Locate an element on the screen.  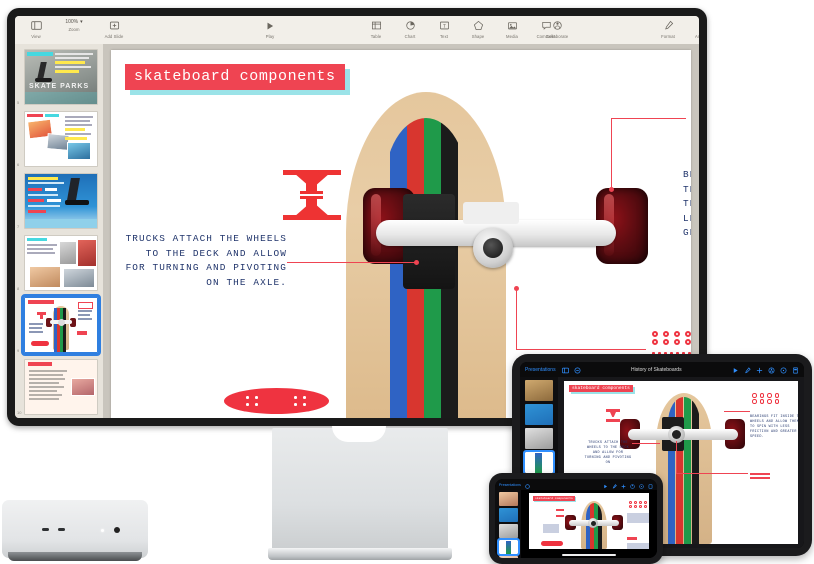
zoom-label: Zoom is located at coordinates (74, 29).